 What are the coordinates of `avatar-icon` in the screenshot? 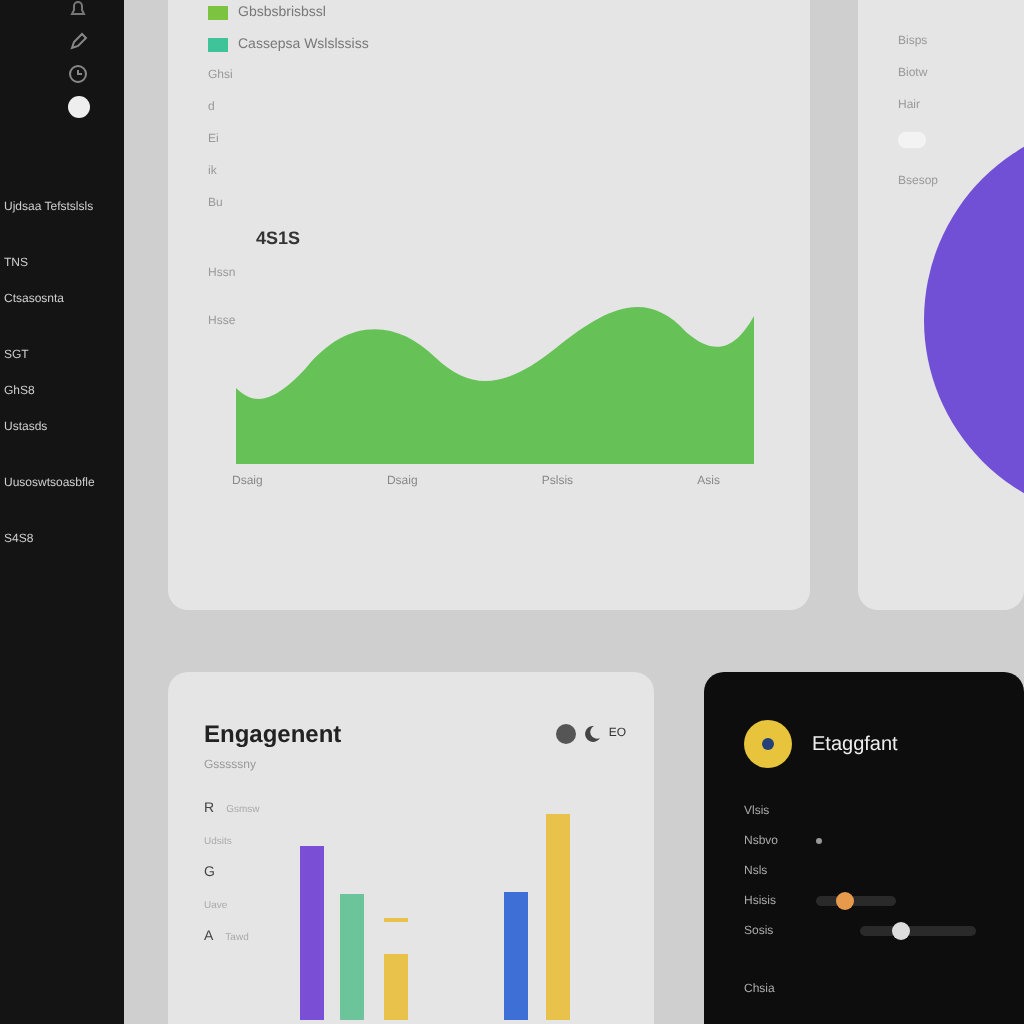 It's located at (768, 744).